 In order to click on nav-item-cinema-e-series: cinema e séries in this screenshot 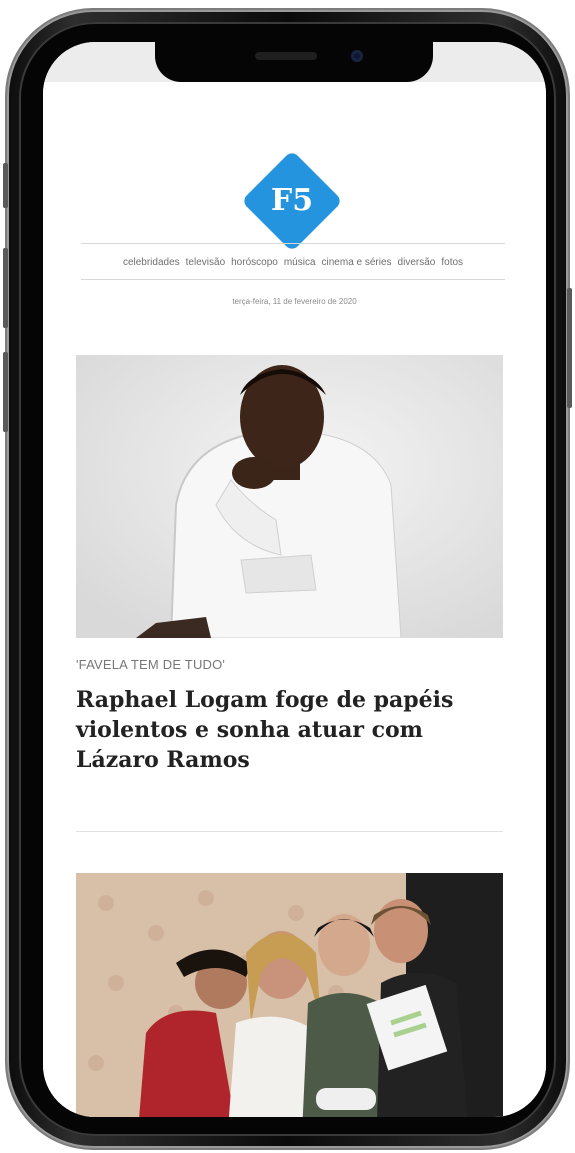, I will do `click(357, 262)`.